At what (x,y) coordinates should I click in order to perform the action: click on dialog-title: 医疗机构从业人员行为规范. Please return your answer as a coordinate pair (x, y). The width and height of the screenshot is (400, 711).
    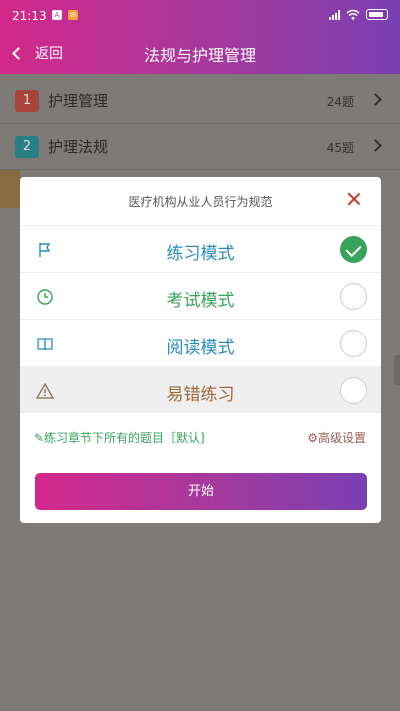
    Looking at the image, I should click on (200, 202).